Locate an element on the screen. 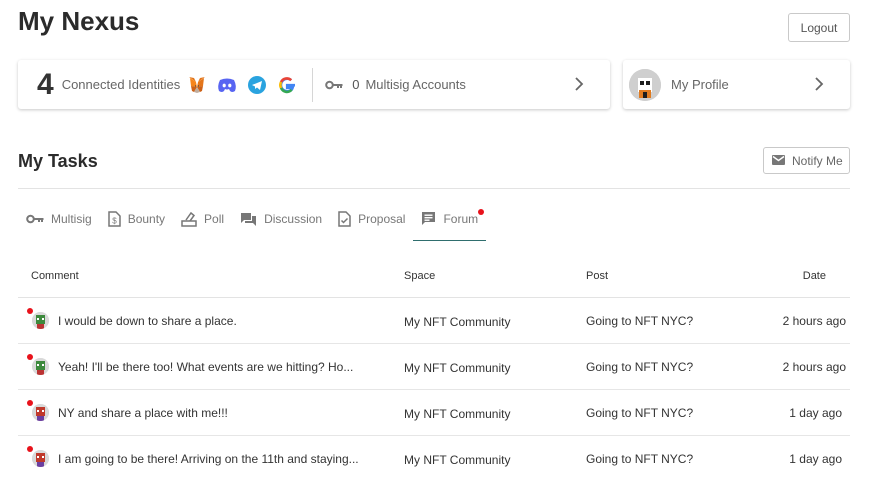 This screenshot has height=477, width=878. tab-discussion: Discussion is located at coordinates (281, 219).